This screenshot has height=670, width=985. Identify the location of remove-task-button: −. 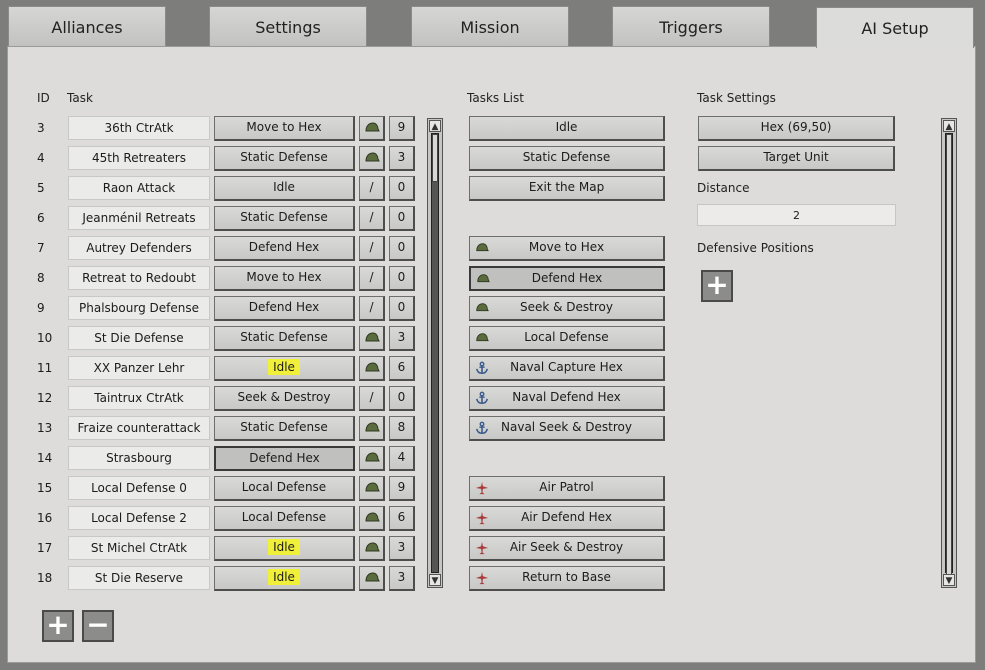
(98, 626).